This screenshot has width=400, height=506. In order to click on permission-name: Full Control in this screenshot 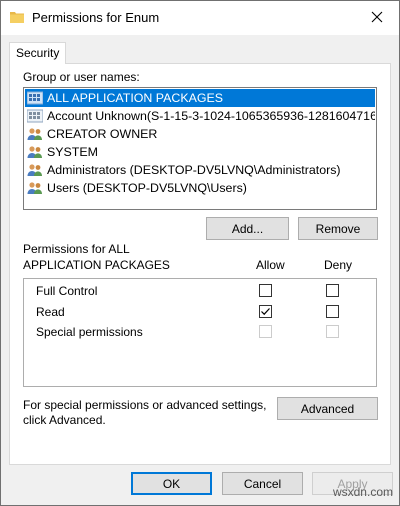, I will do `click(67, 291)`.